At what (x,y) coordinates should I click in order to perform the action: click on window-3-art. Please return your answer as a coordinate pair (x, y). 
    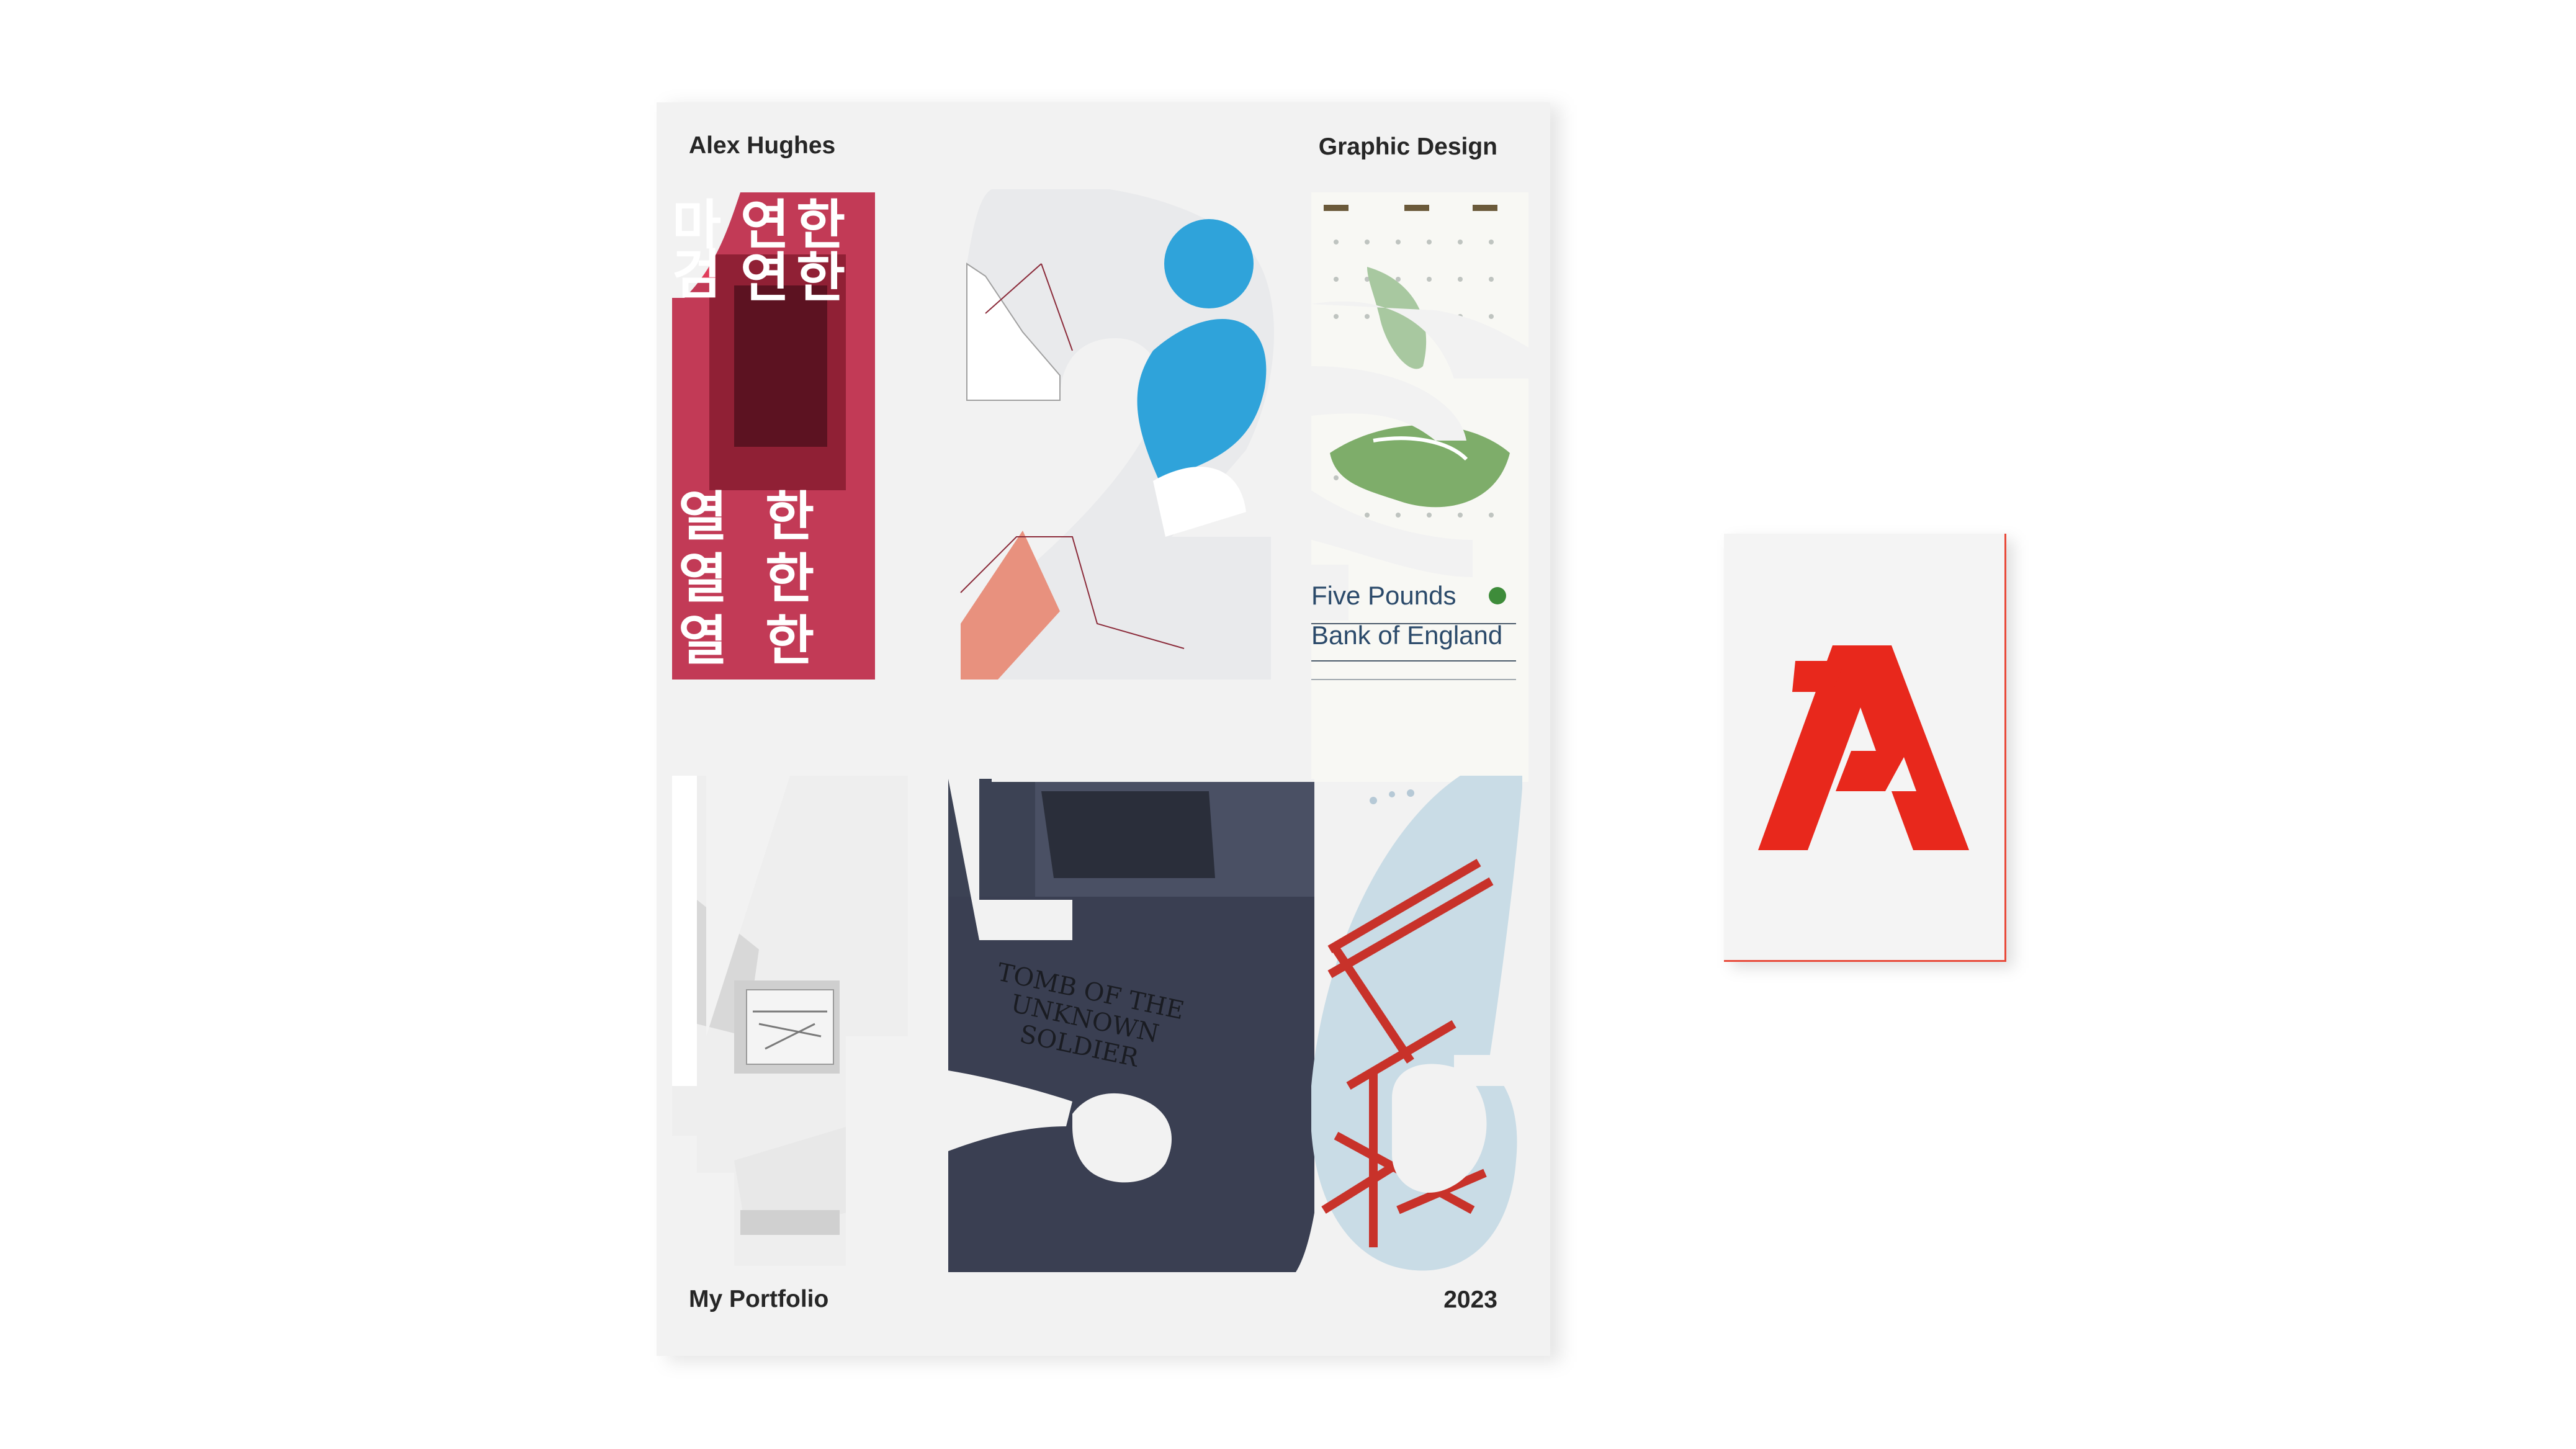
    Looking at the image, I should click on (1419, 487).